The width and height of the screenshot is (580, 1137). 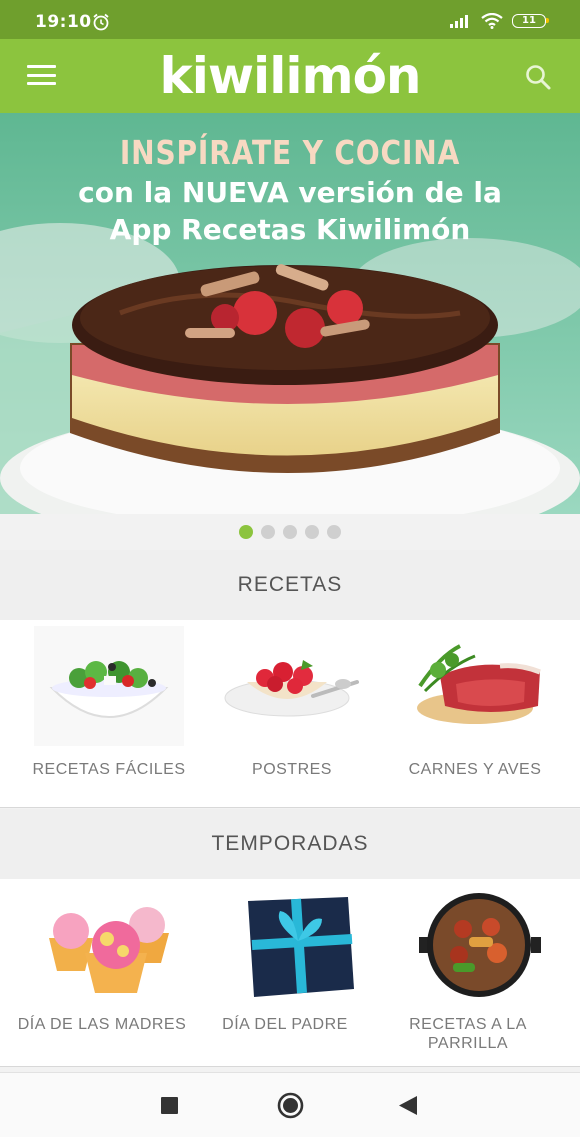 What do you see at coordinates (290, 229) in the screenshot?
I see `hero-subtitle-app: App Recetas Kiwilimón` at bounding box center [290, 229].